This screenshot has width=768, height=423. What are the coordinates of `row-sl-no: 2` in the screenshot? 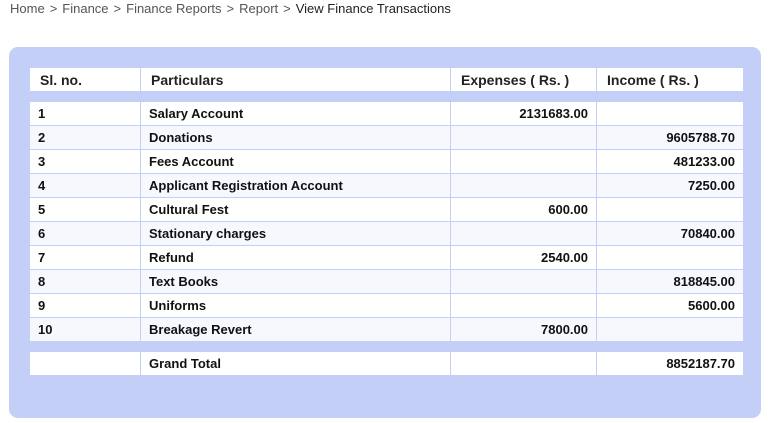 It's located at (85, 137).